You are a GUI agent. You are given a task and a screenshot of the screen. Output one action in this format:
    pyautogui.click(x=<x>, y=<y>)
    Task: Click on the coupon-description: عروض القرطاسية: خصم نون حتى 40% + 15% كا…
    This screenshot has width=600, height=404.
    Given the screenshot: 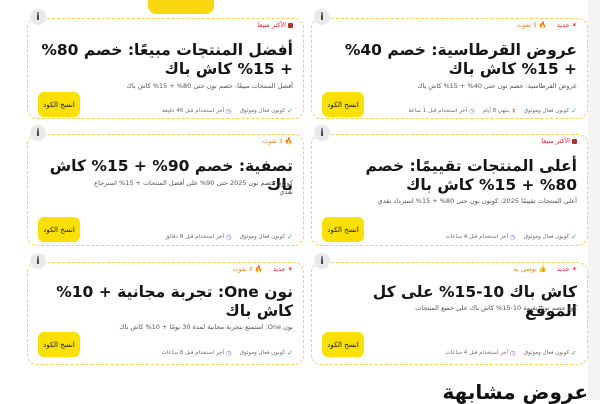 What is the action you would take?
    pyautogui.click(x=497, y=86)
    